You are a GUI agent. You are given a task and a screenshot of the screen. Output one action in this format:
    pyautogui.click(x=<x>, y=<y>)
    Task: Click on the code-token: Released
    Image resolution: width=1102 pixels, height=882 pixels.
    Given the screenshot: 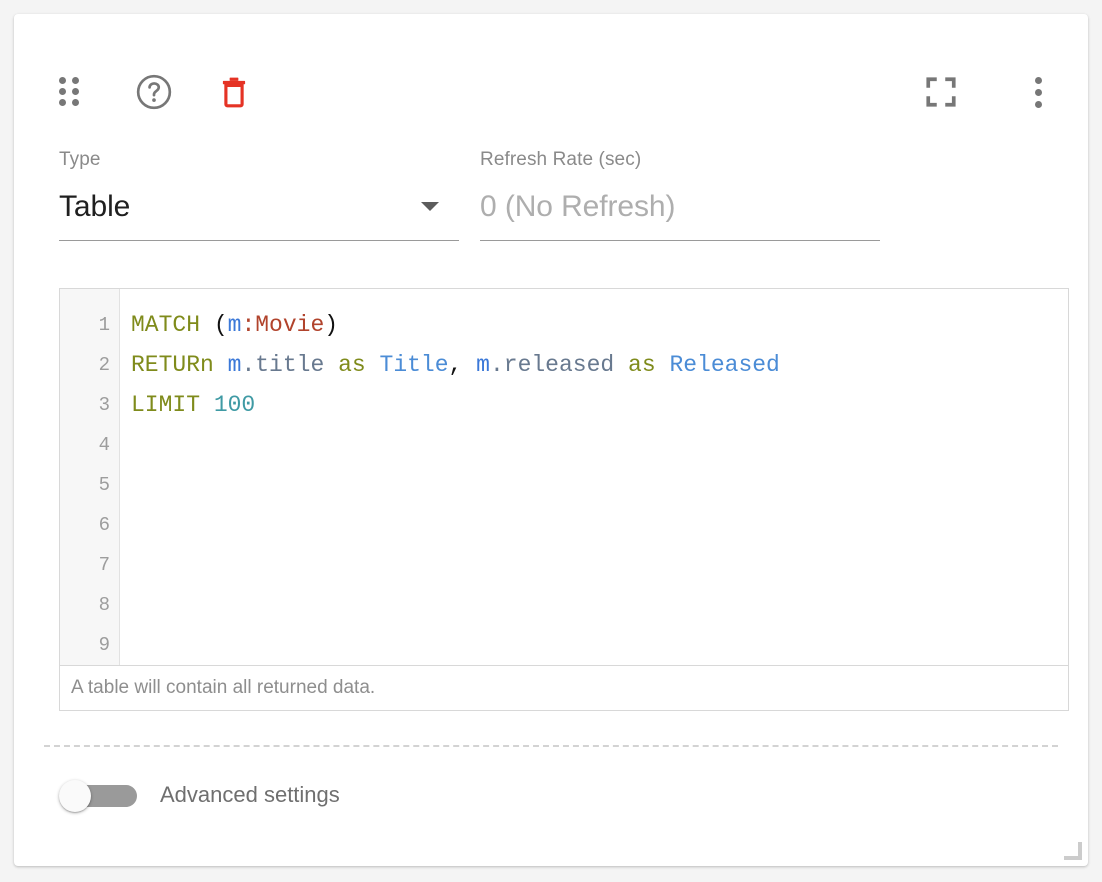 What is the action you would take?
    pyautogui.click(x=724, y=365)
    